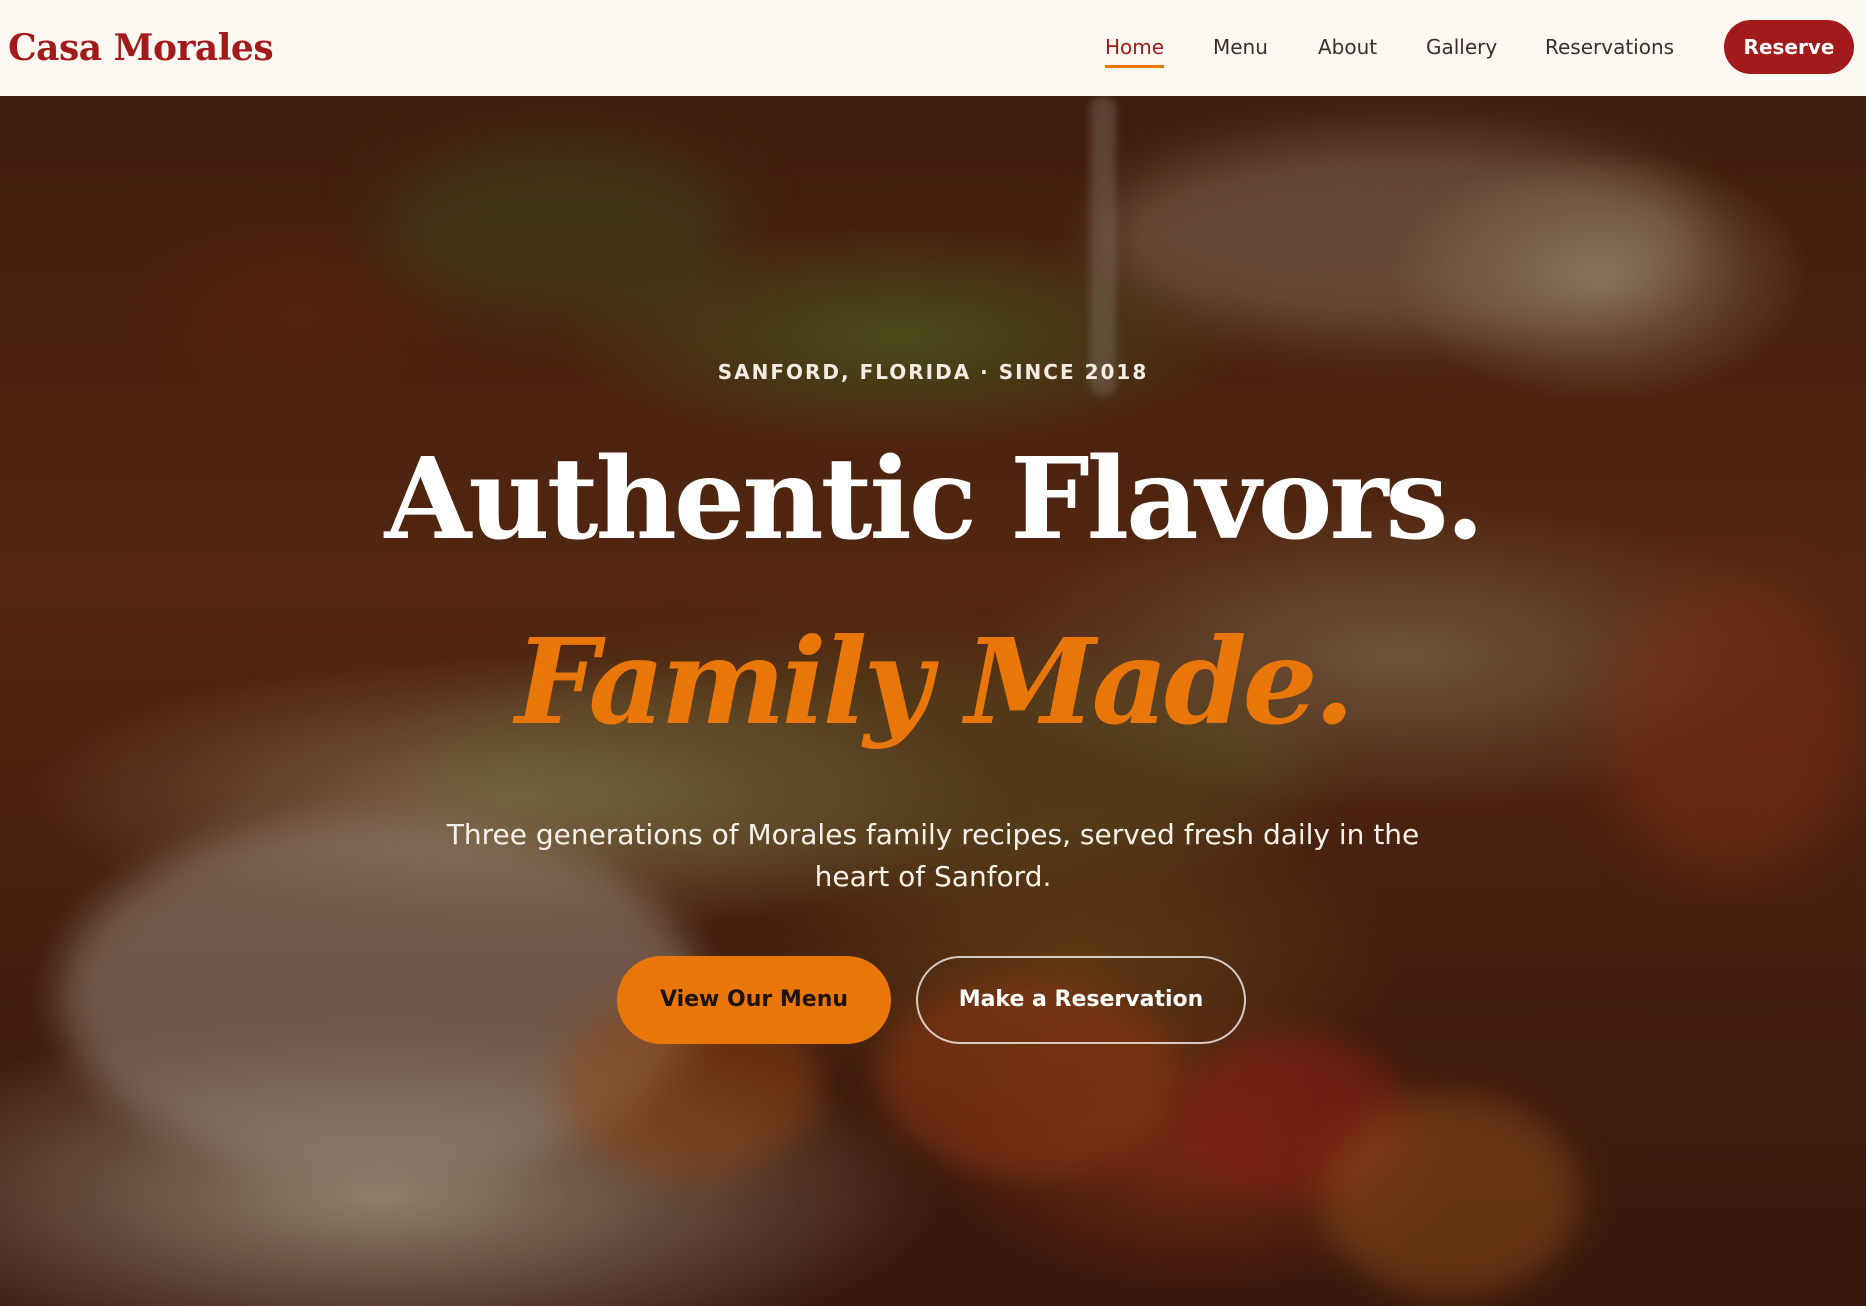  Describe the element at coordinates (1461, 47) in the screenshot. I see `nav-item-gallery: Gallery` at that location.